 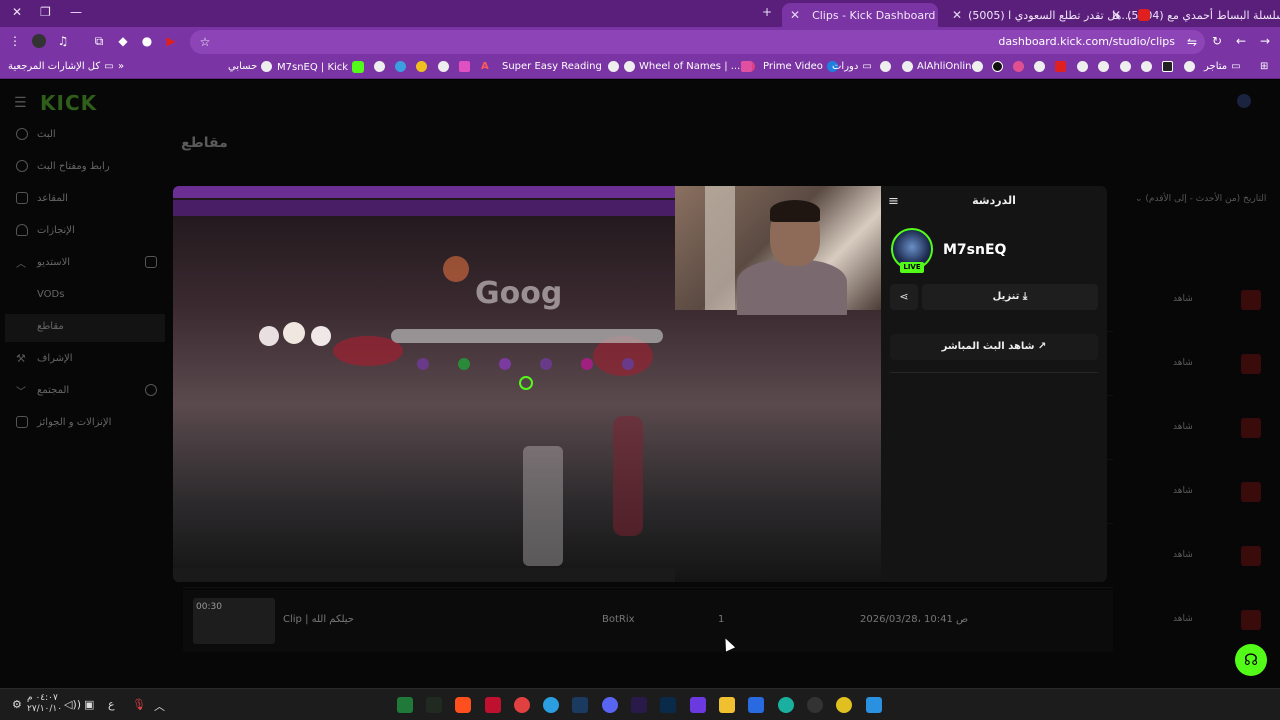 What do you see at coordinates (874, 705) in the screenshot?
I see `windows-start-icon` at bounding box center [874, 705].